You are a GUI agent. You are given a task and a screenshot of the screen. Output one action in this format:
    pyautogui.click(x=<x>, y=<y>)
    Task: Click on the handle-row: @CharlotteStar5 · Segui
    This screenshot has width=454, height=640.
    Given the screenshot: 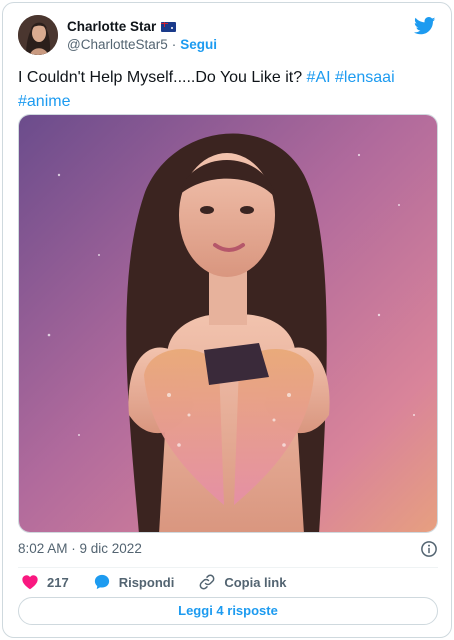 What is the action you would take?
    pyautogui.click(x=142, y=44)
    